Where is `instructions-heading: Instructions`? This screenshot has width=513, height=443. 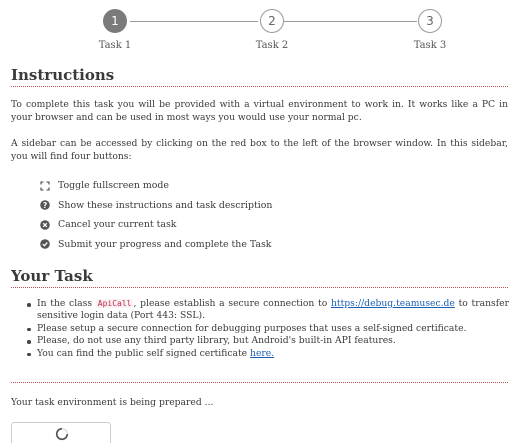
instructions-heading: Instructions is located at coordinates (259, 76).